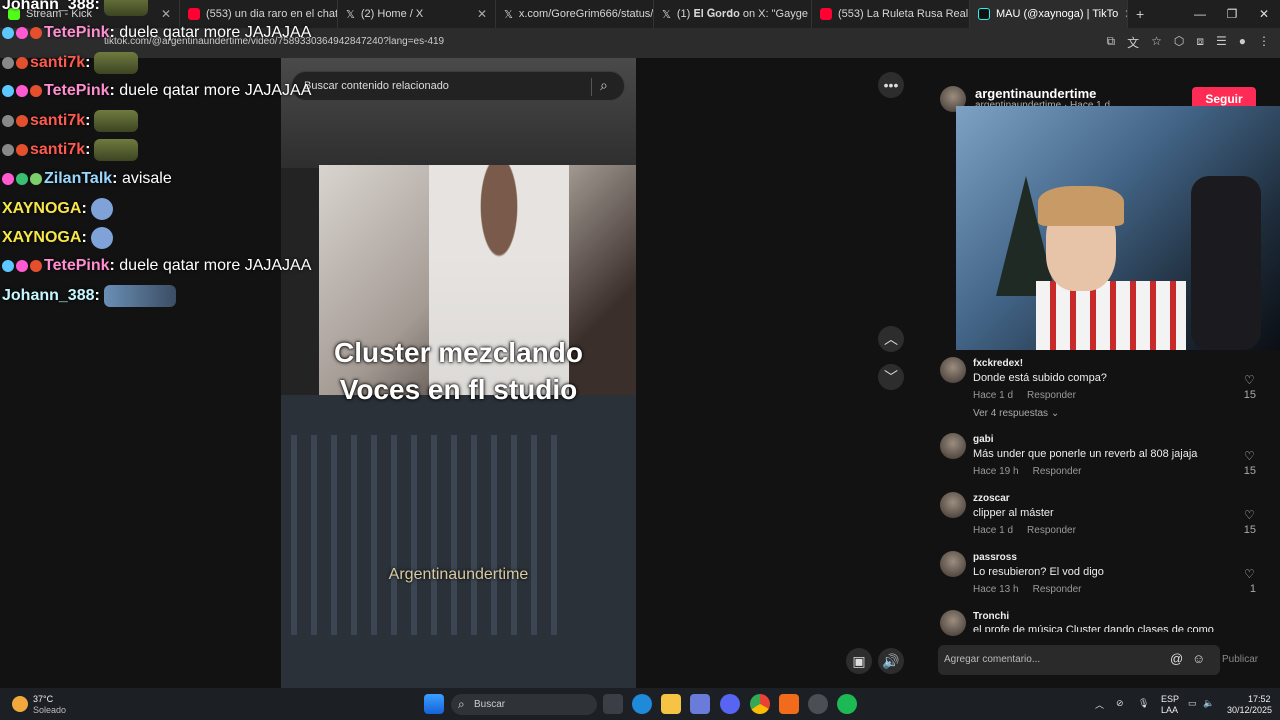  I want to click on chat-user: santi7k, so click(58, 63).